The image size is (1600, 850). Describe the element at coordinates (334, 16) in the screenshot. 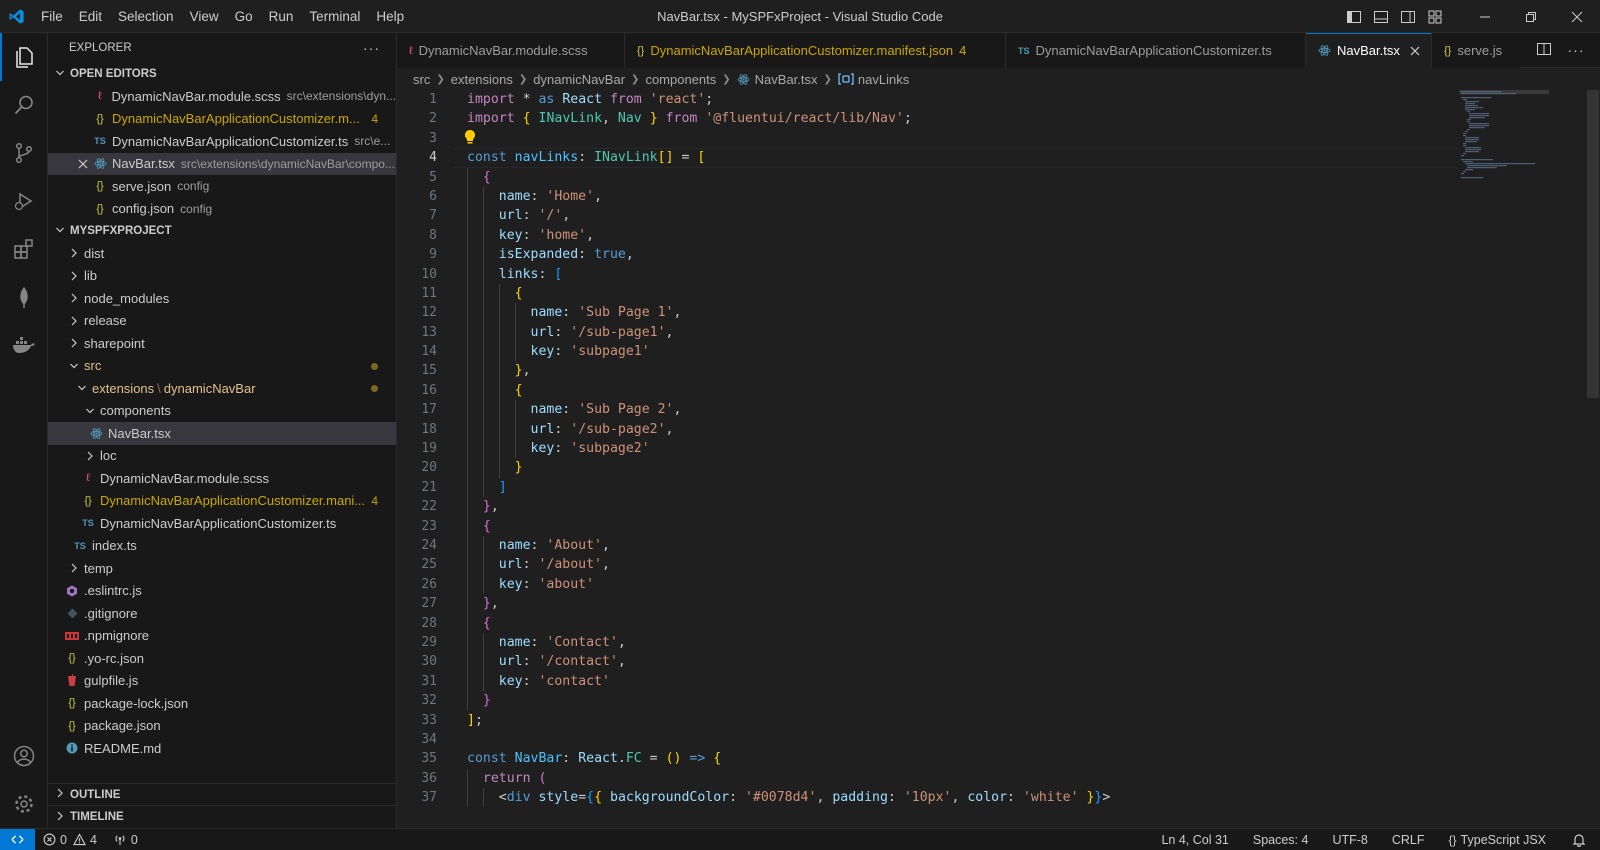

I see `menu-terminal: Terminal` at that location.